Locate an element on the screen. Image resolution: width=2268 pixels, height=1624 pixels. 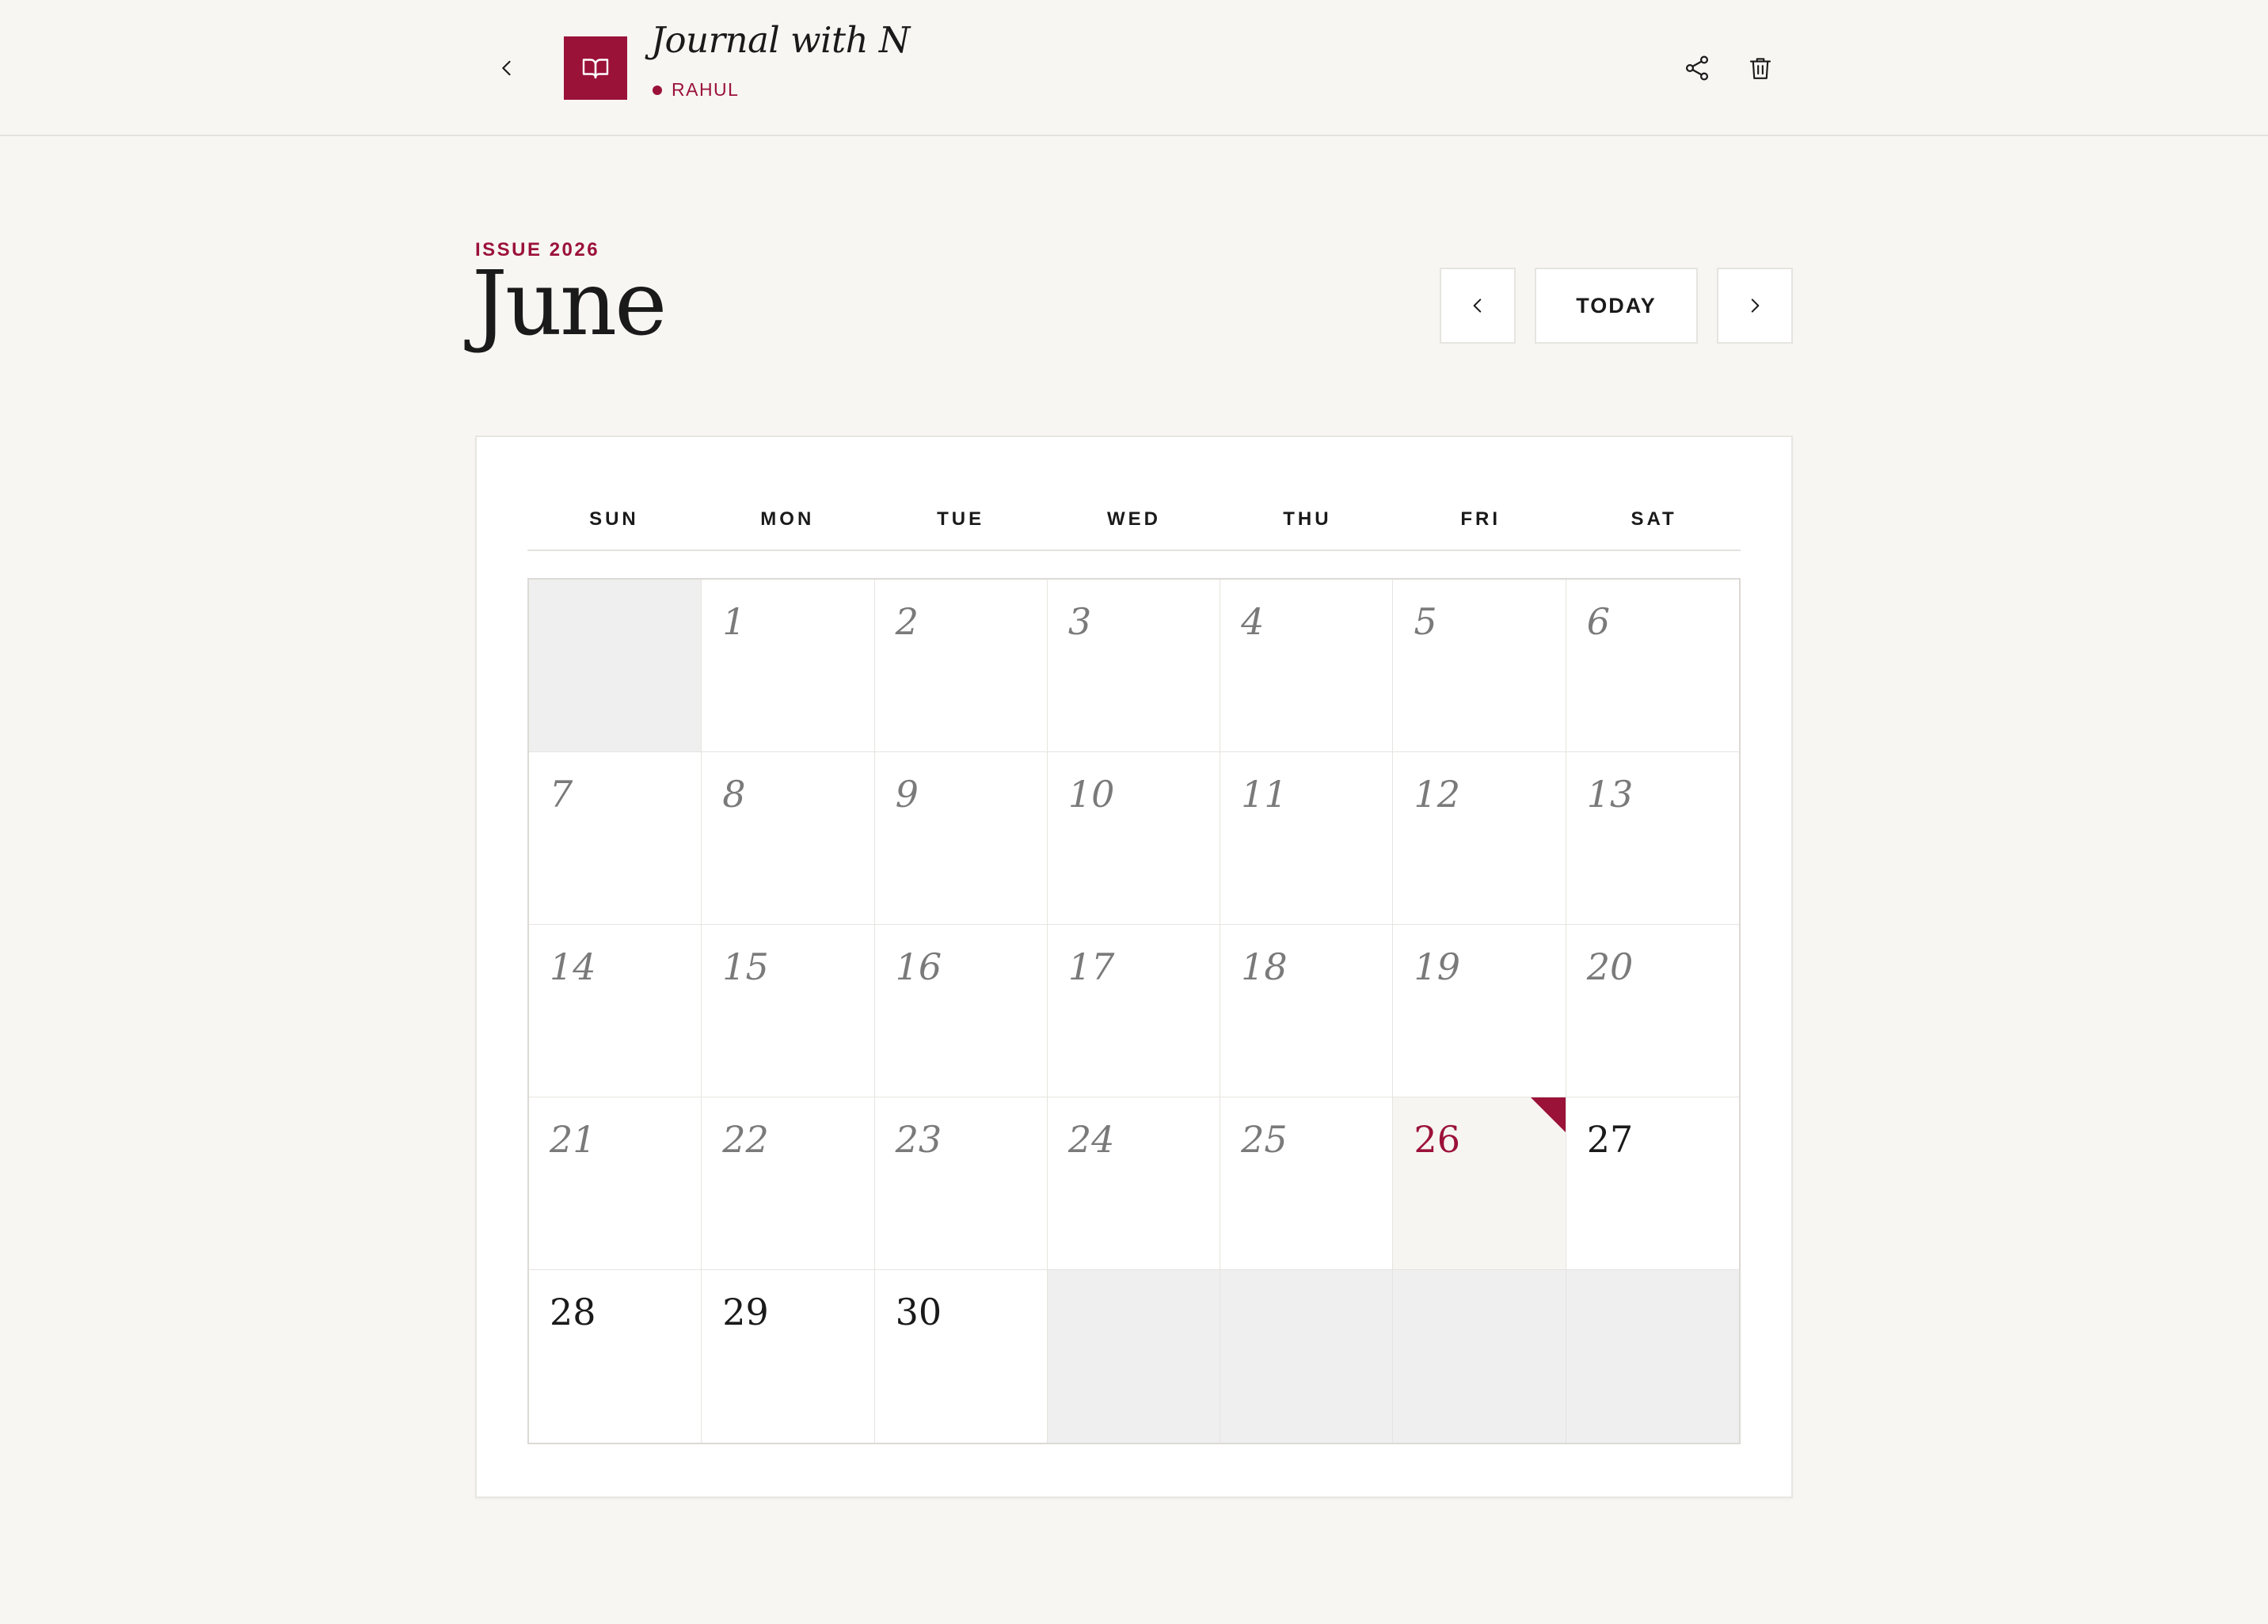
calendar-day-cell: 15 is located at coordinates (788, 1011).